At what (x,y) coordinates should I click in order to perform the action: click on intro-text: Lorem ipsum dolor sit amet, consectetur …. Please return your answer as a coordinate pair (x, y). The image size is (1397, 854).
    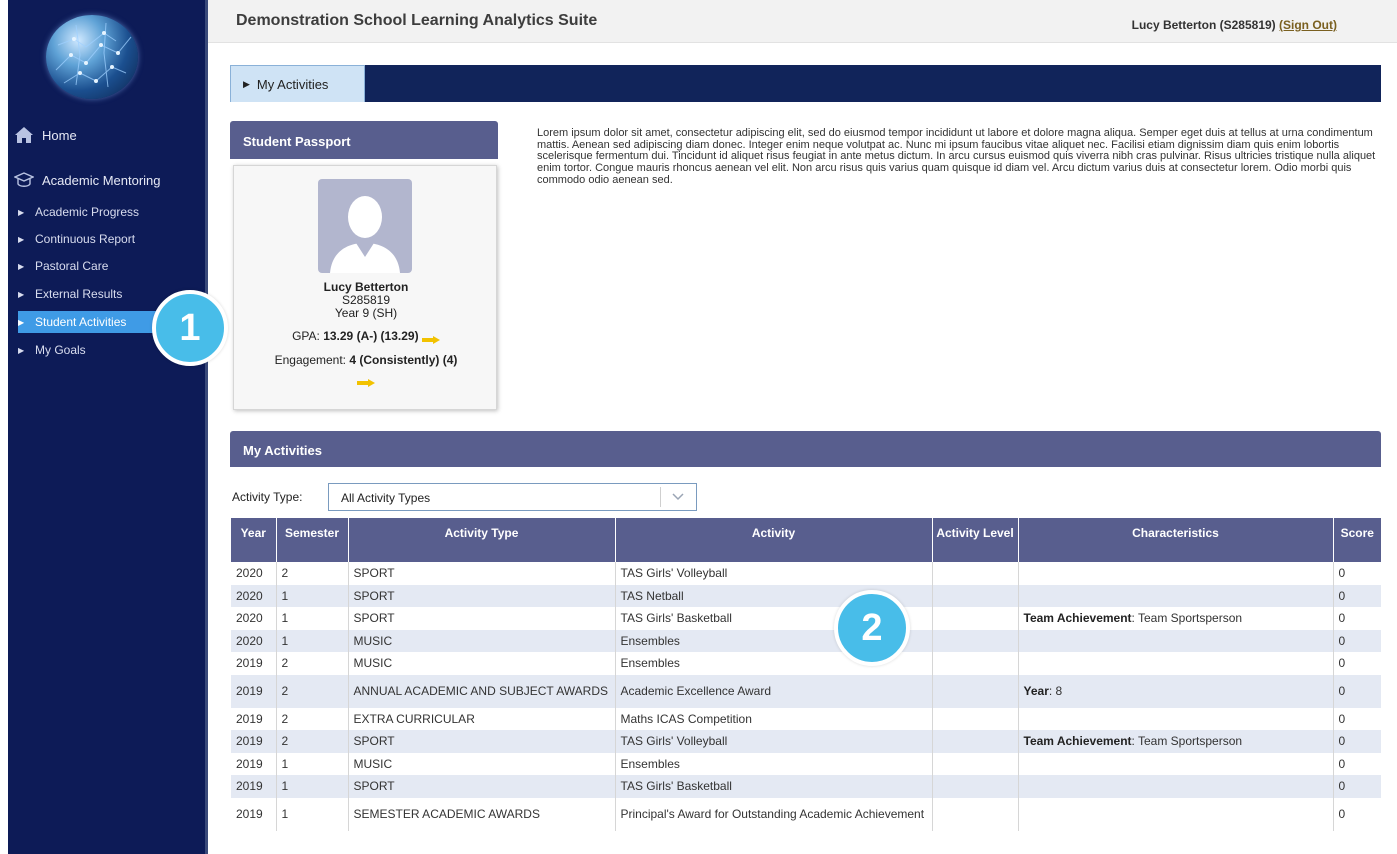
    Looking at the image, I should click on (956, 156).